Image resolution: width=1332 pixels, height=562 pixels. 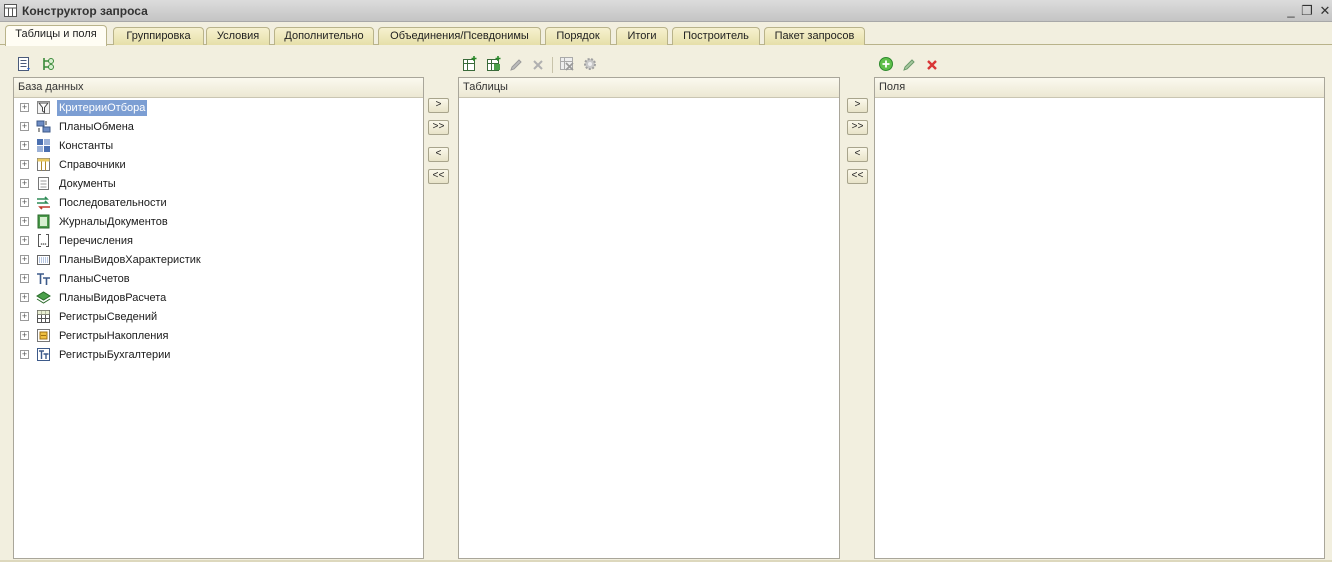 I want to click on tree-item-catalogs: + Справочники, so click(x=208, y=165).